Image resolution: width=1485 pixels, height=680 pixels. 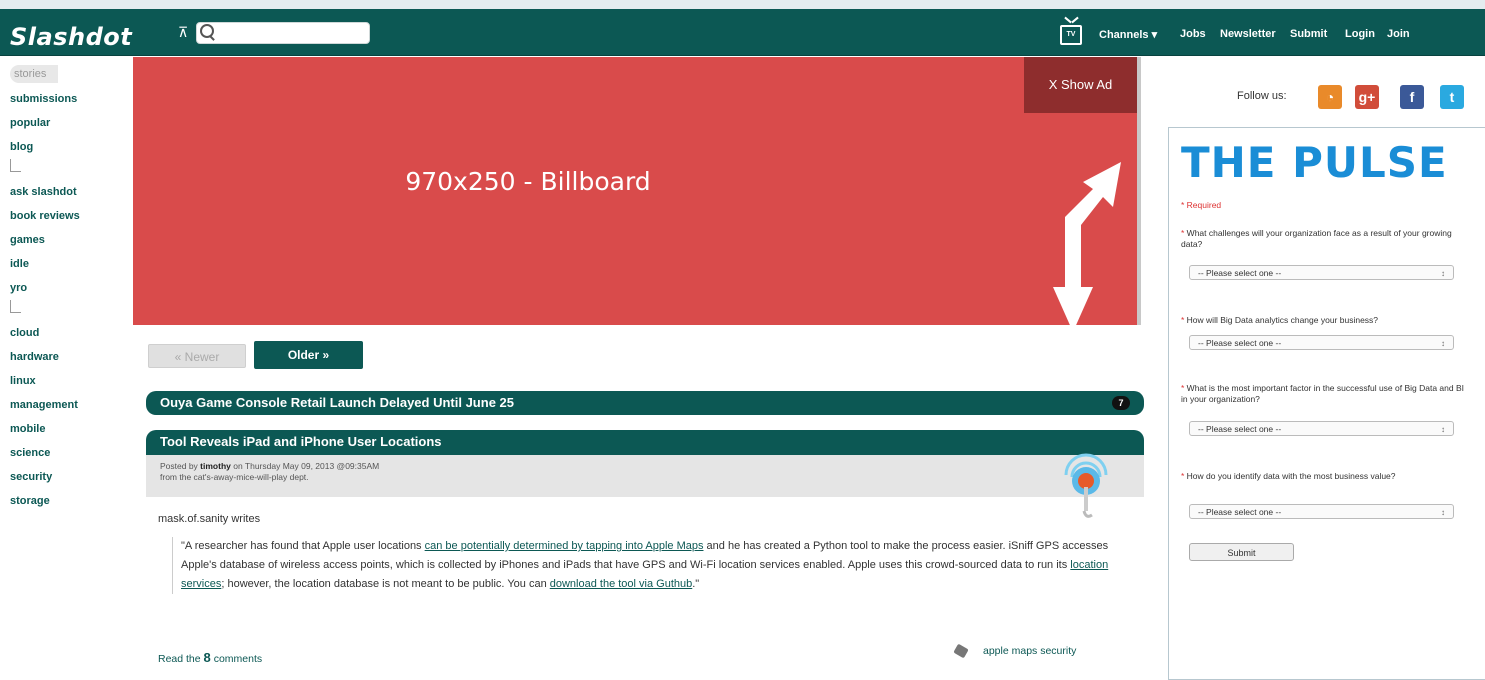 I want to click on sidebar-item-science: science, so click(x=65, y=453).